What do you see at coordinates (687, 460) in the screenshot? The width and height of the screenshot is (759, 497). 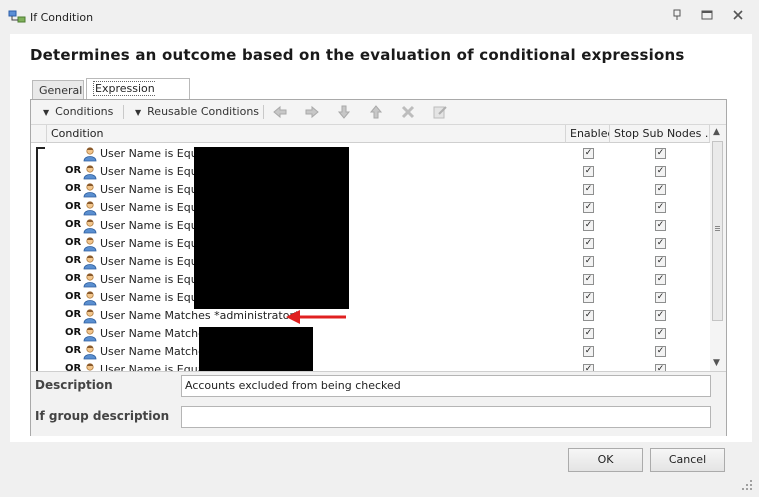 I see `cancel-button: Cancel` at bounding box center [687, 460].